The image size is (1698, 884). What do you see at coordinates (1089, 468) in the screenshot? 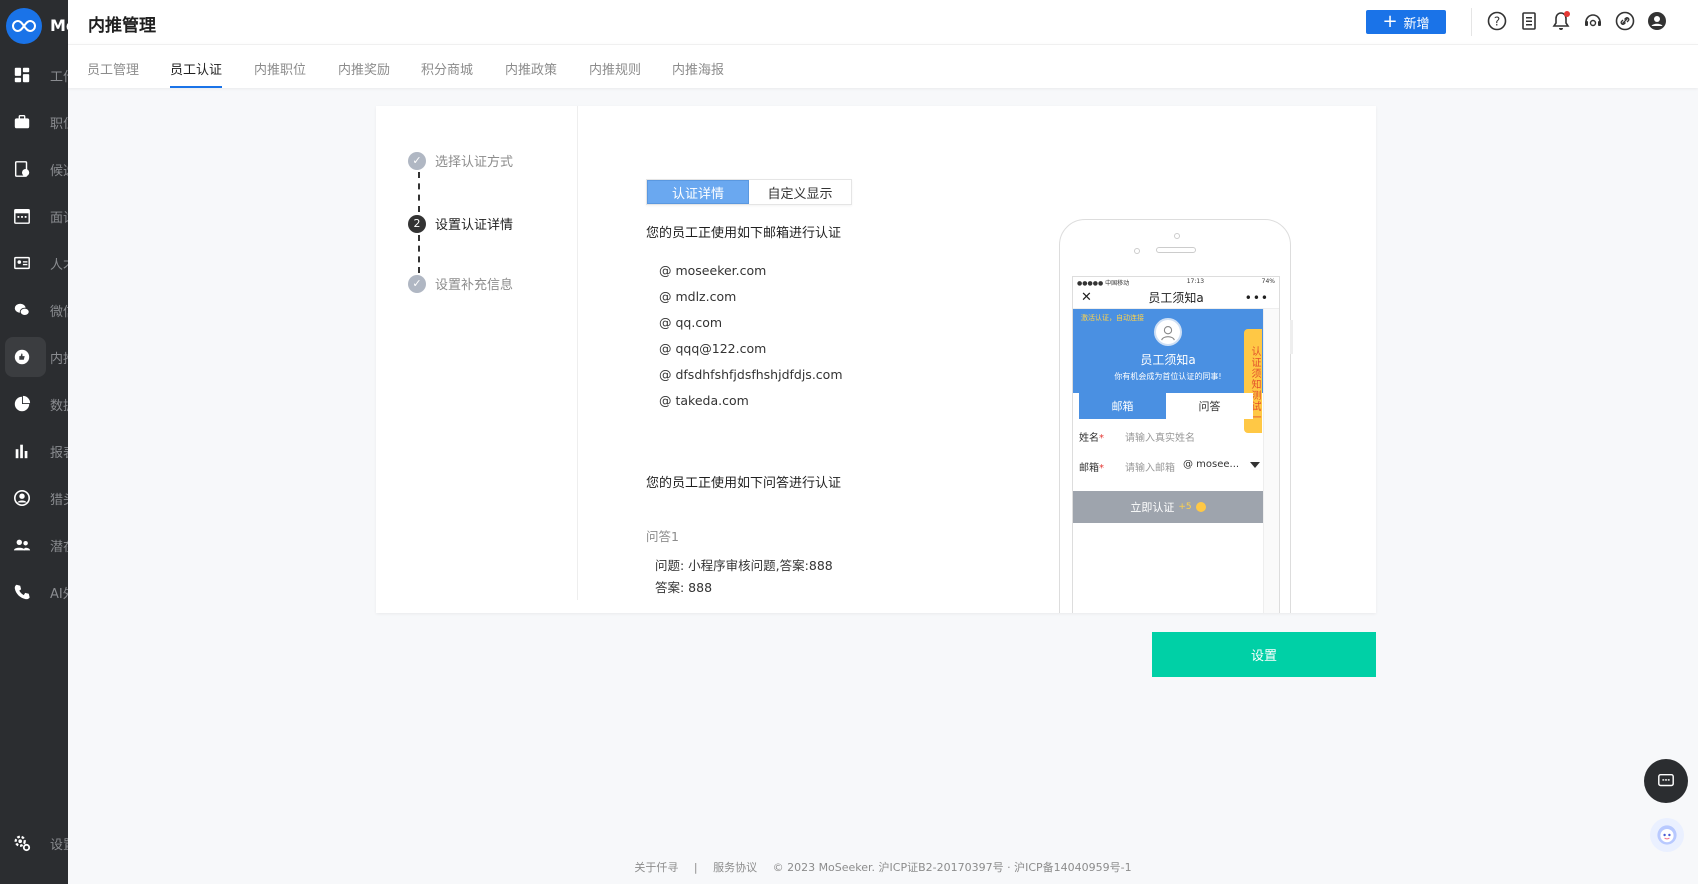
I see `email-label: 邮箱` at bounding box center [1089, 468].